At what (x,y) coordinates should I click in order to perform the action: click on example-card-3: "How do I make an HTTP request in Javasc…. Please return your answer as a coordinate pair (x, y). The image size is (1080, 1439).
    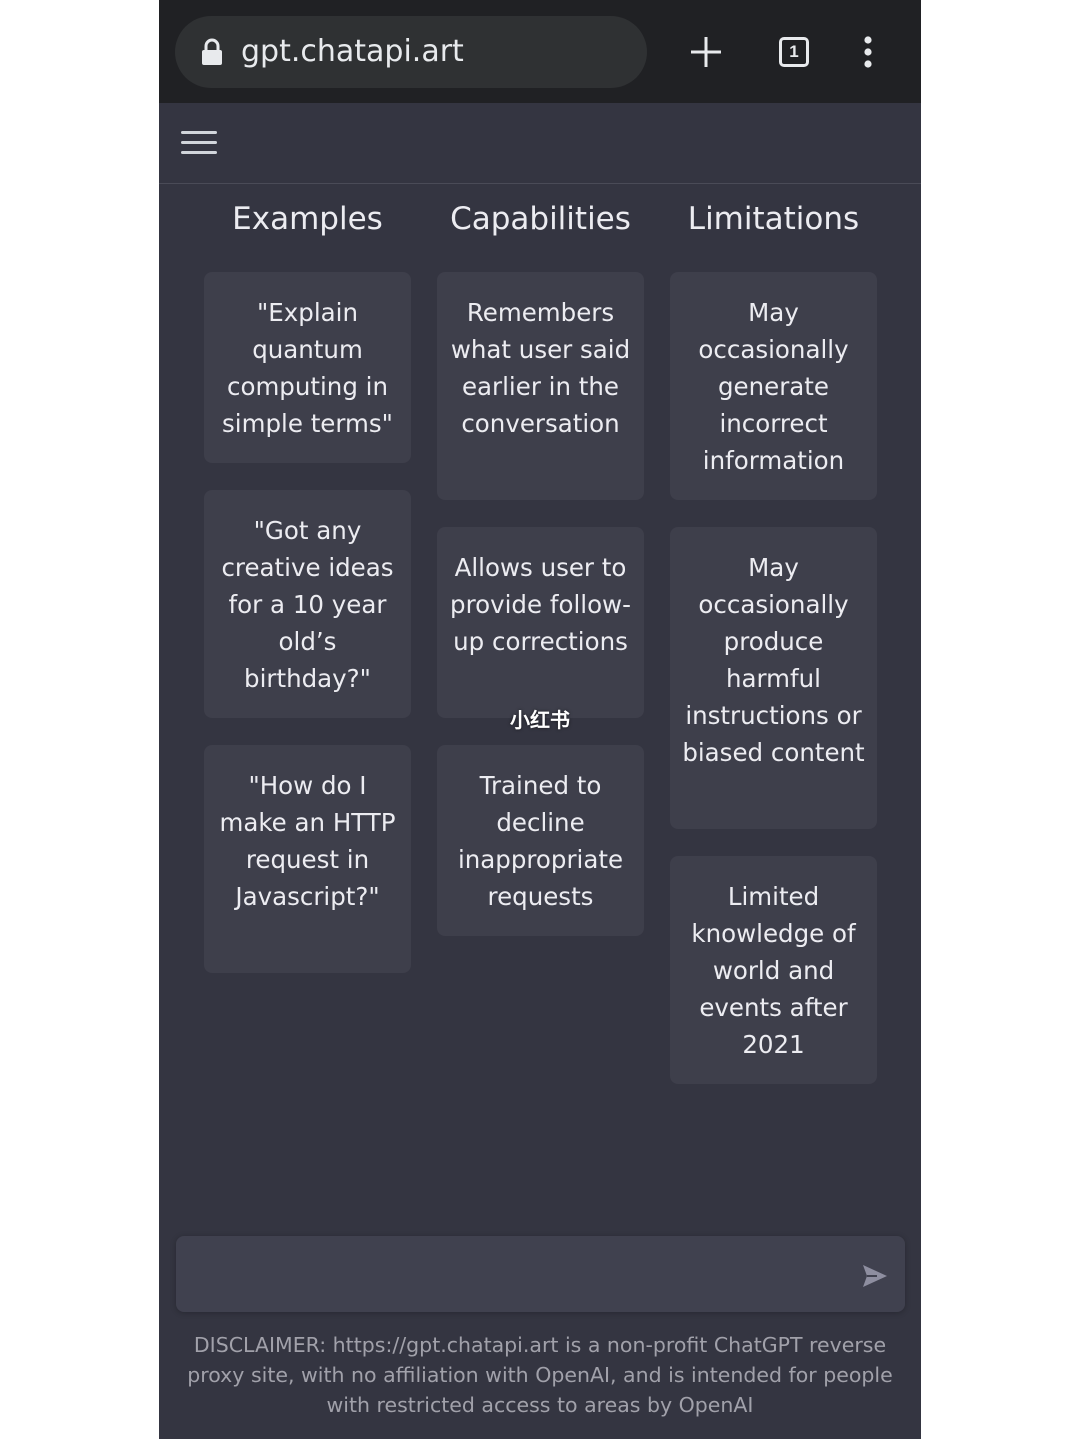
    Looking at the image, I should click on (307, 859).